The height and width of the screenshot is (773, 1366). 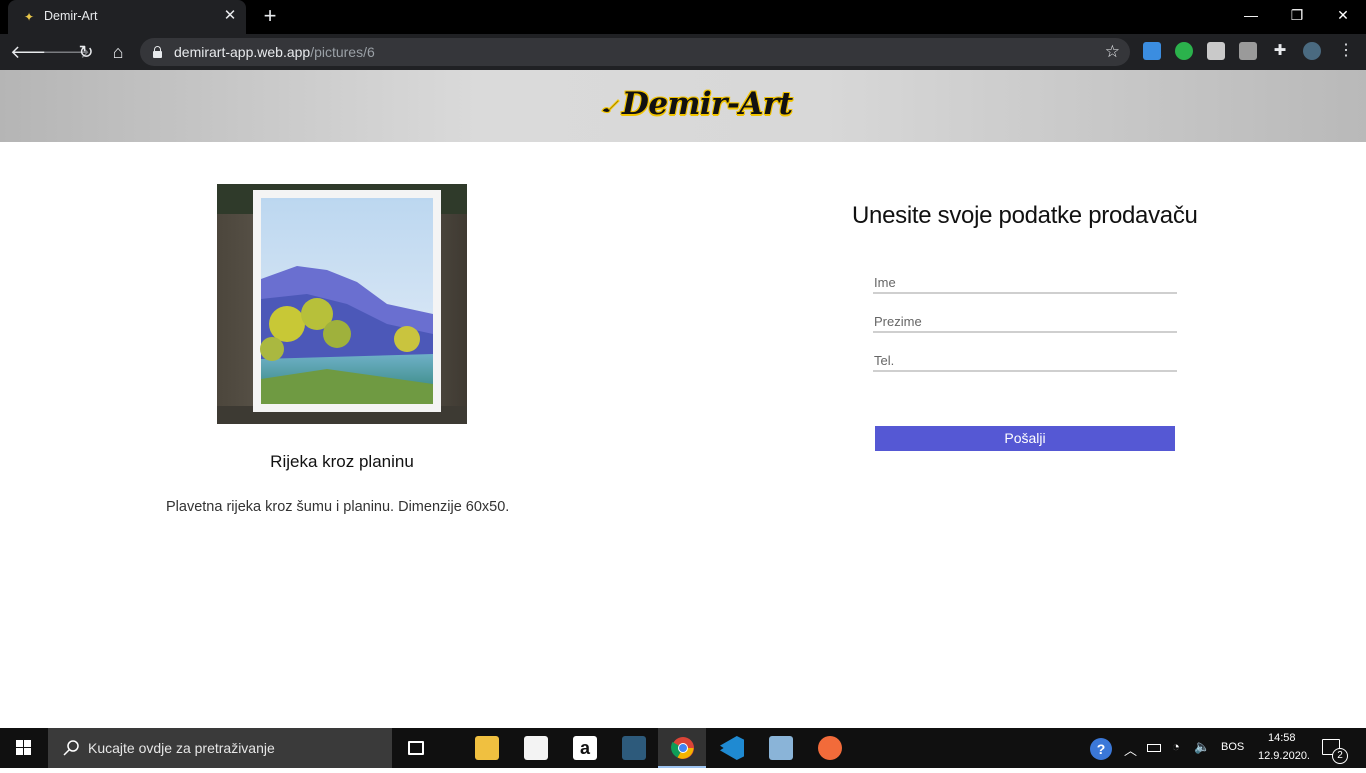 I want to click on clock-date: 12.9.2020., so click(x=1284, y=756).